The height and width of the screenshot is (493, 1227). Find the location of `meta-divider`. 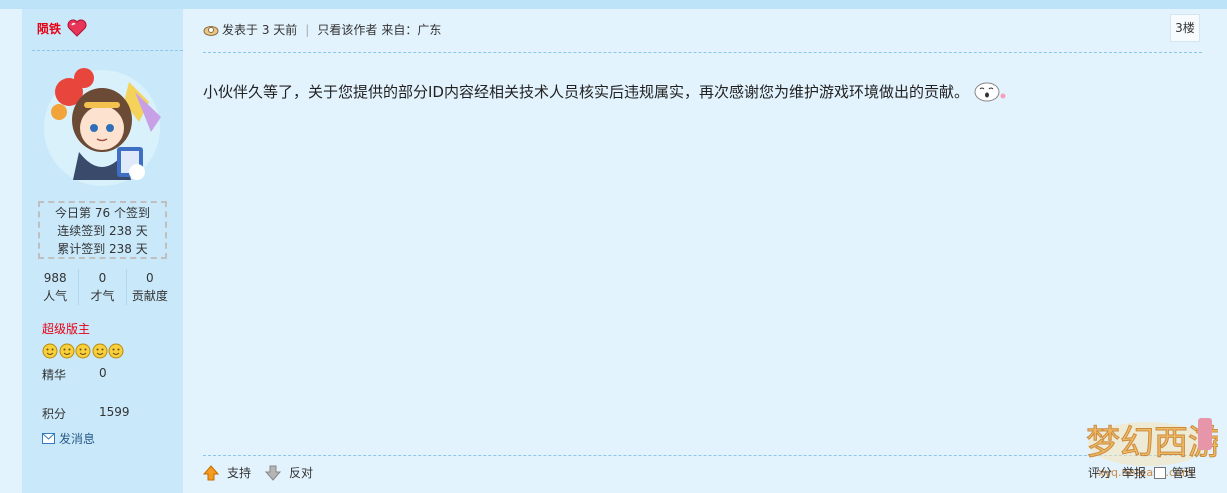

meta-divider is located at coordinates (702, 52).